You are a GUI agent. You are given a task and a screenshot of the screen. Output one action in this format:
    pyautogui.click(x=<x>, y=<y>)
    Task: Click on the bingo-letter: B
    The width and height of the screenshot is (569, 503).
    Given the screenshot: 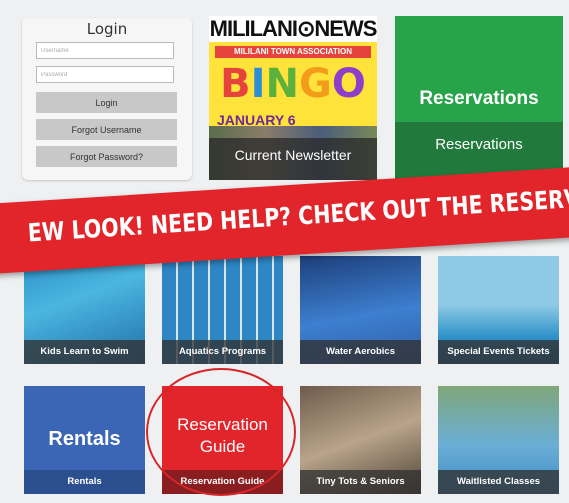 What is the action you would take?
    pyautogui.click(x=235, y=84)
    